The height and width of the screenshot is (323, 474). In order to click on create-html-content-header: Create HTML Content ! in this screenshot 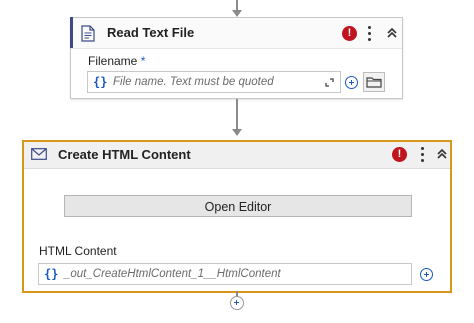, I will do `click(237, 155)`.